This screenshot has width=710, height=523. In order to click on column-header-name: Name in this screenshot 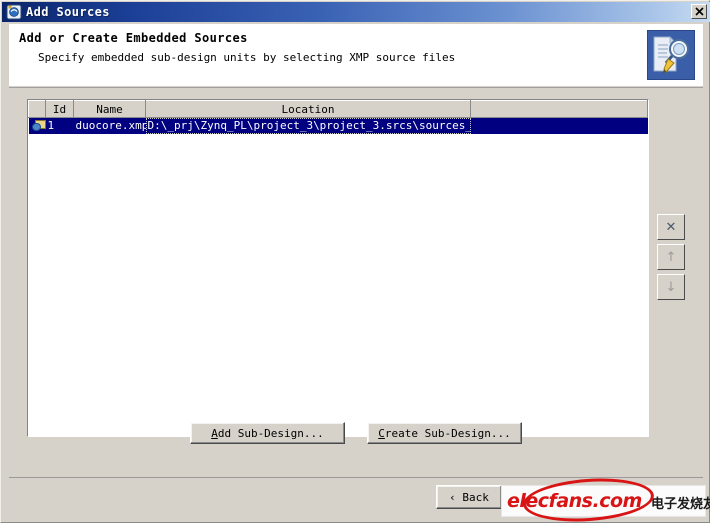, I will do `click(109, 109)`.